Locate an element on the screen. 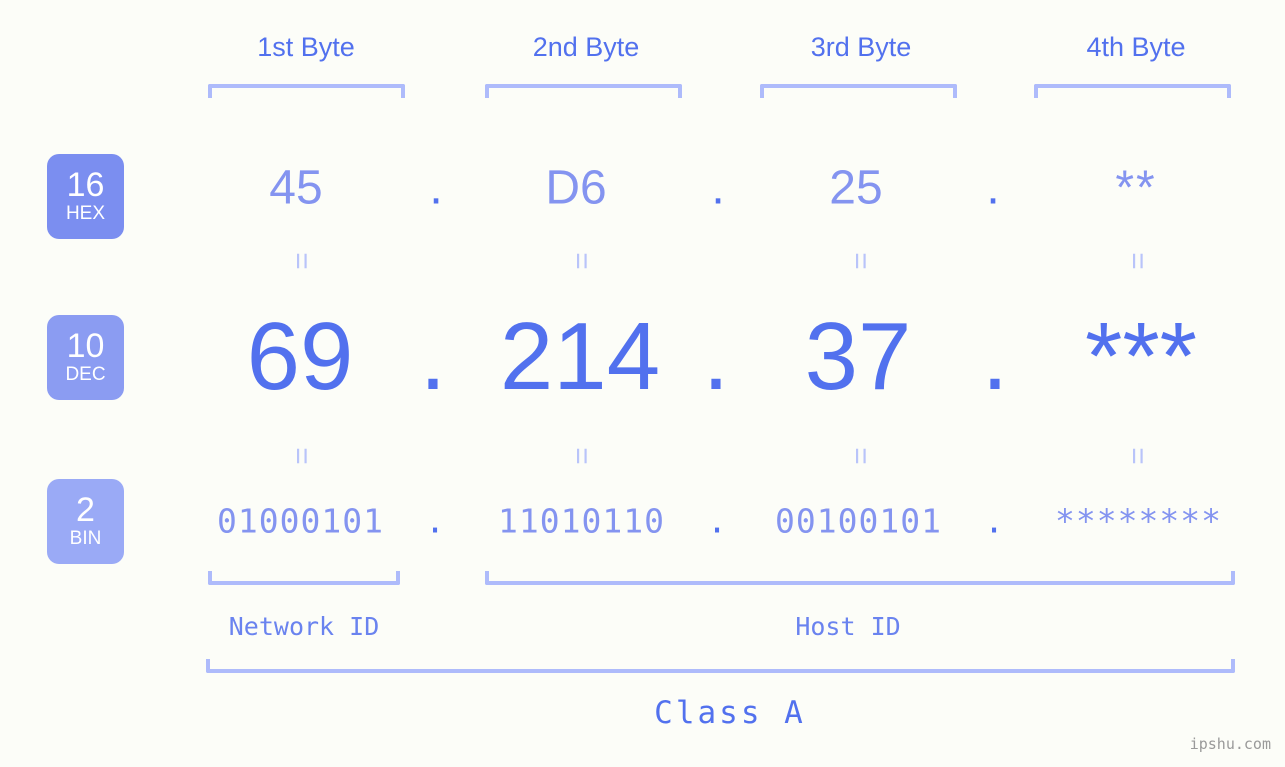 The image size is (1285, 767). hex-byte-4: ** is located at coordinates (1136, 188).